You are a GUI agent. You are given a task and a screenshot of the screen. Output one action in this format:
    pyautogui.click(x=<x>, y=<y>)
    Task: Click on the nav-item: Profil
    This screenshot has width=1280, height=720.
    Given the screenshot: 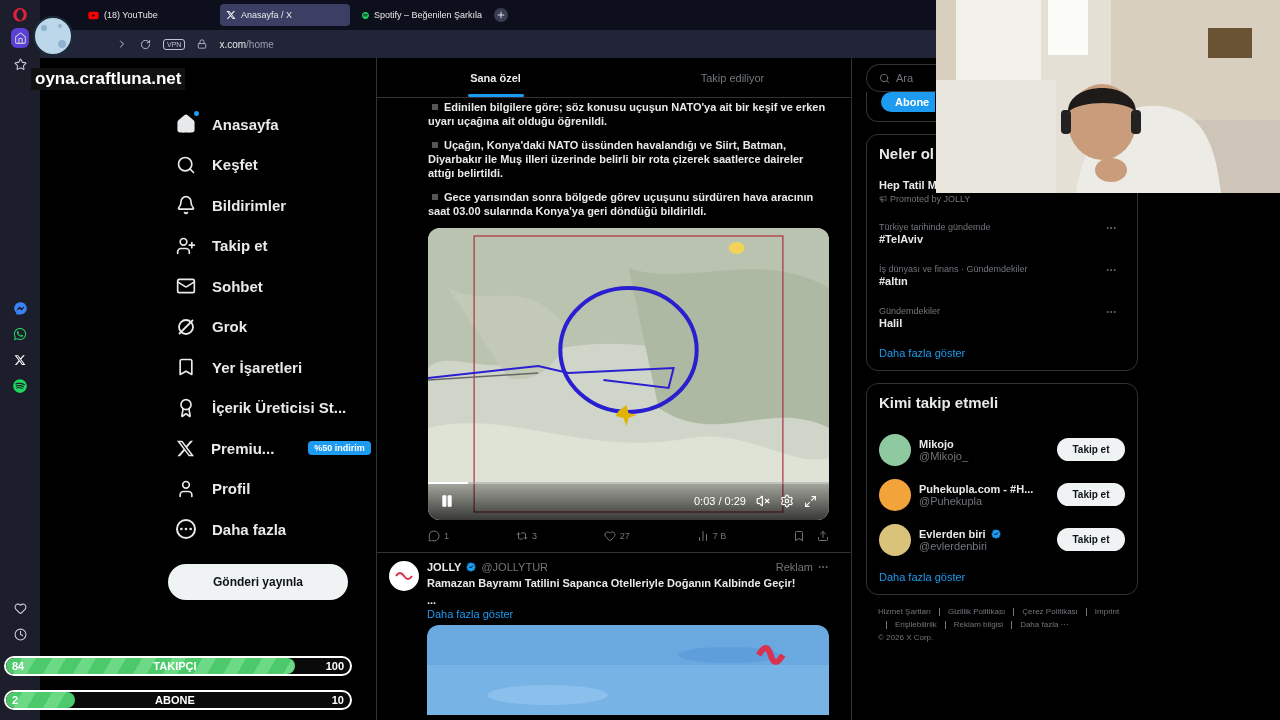 What is the action you would take?
    pyautogui.click(x=272, y=488)
    